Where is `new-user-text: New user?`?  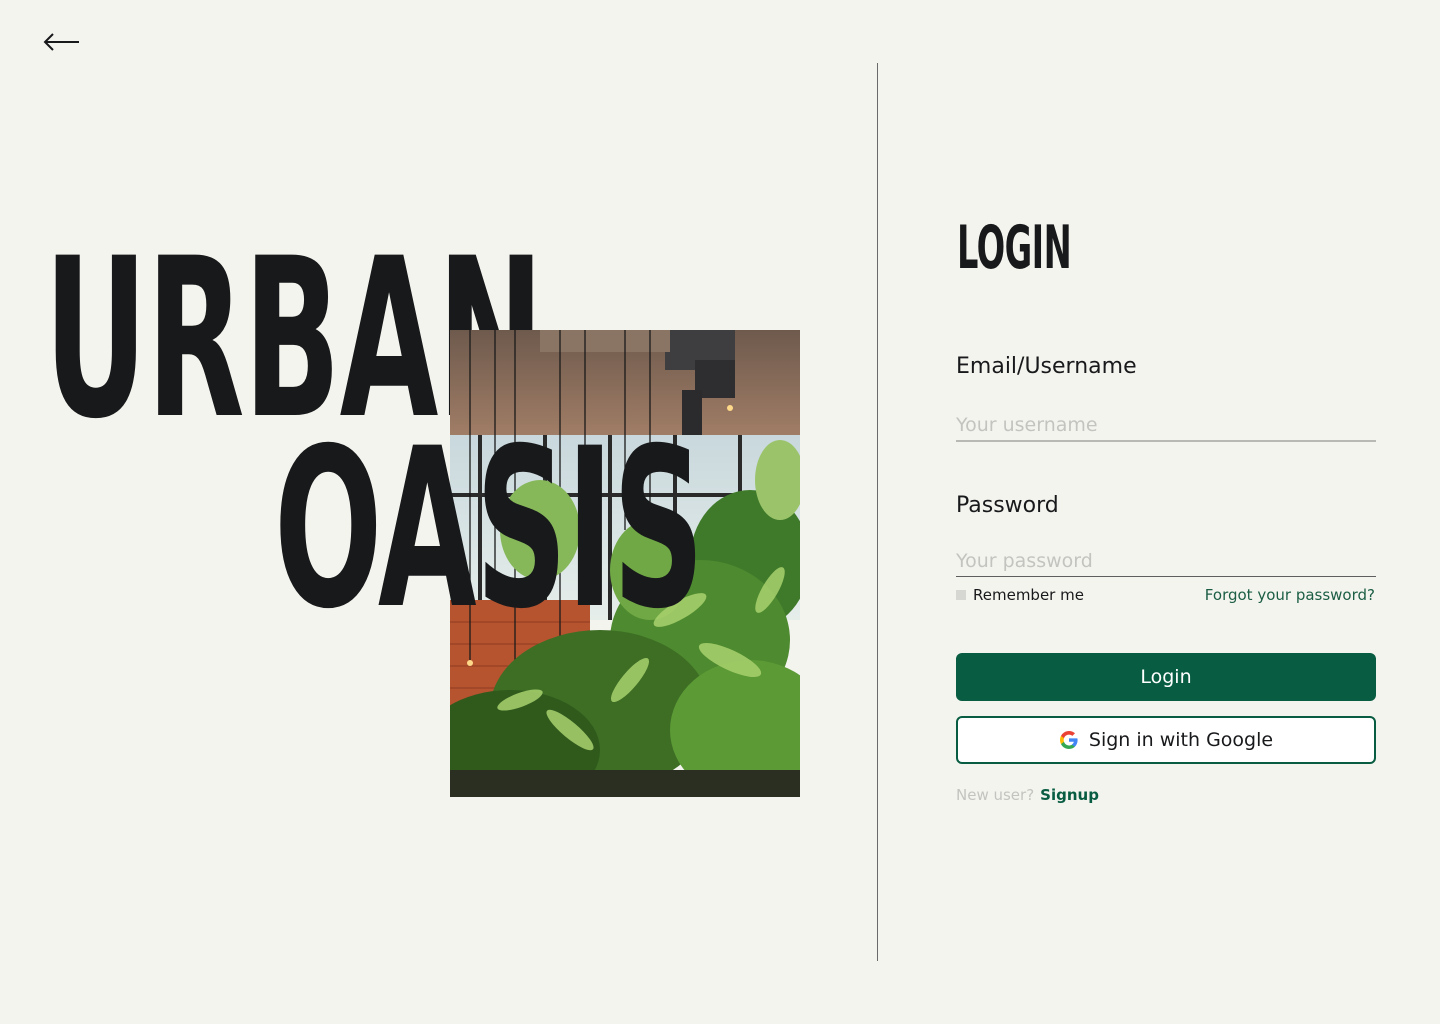
new-user-text: New user? is located at coordinates (995, 795).